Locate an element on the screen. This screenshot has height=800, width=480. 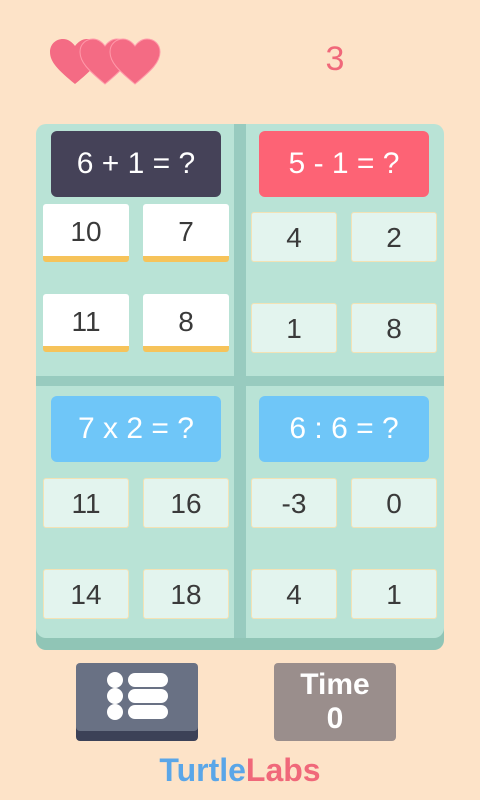
question-label: 6 + 1 = ? is located at coordinates (136, 164).